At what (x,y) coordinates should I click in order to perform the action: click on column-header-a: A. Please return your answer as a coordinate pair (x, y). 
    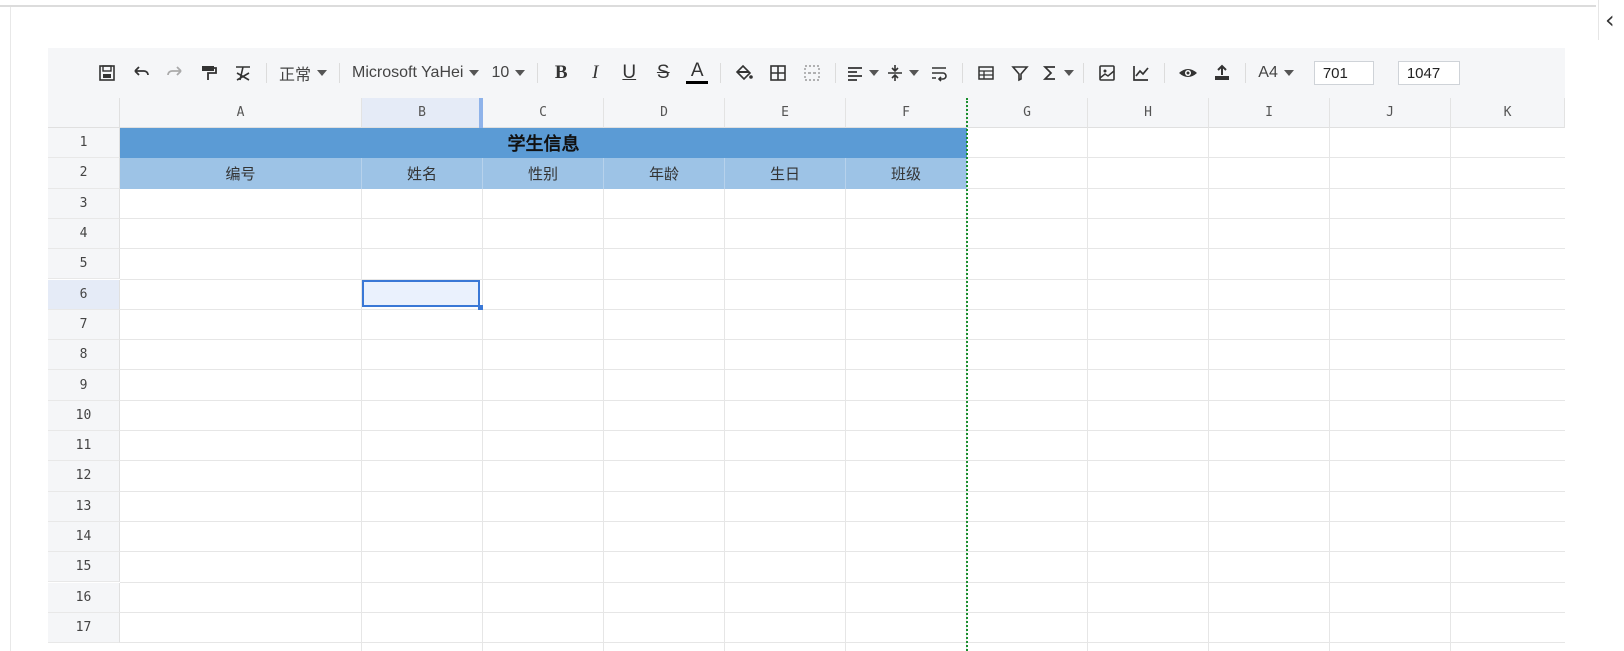
    Looking at the image, I should click on (241, 113).